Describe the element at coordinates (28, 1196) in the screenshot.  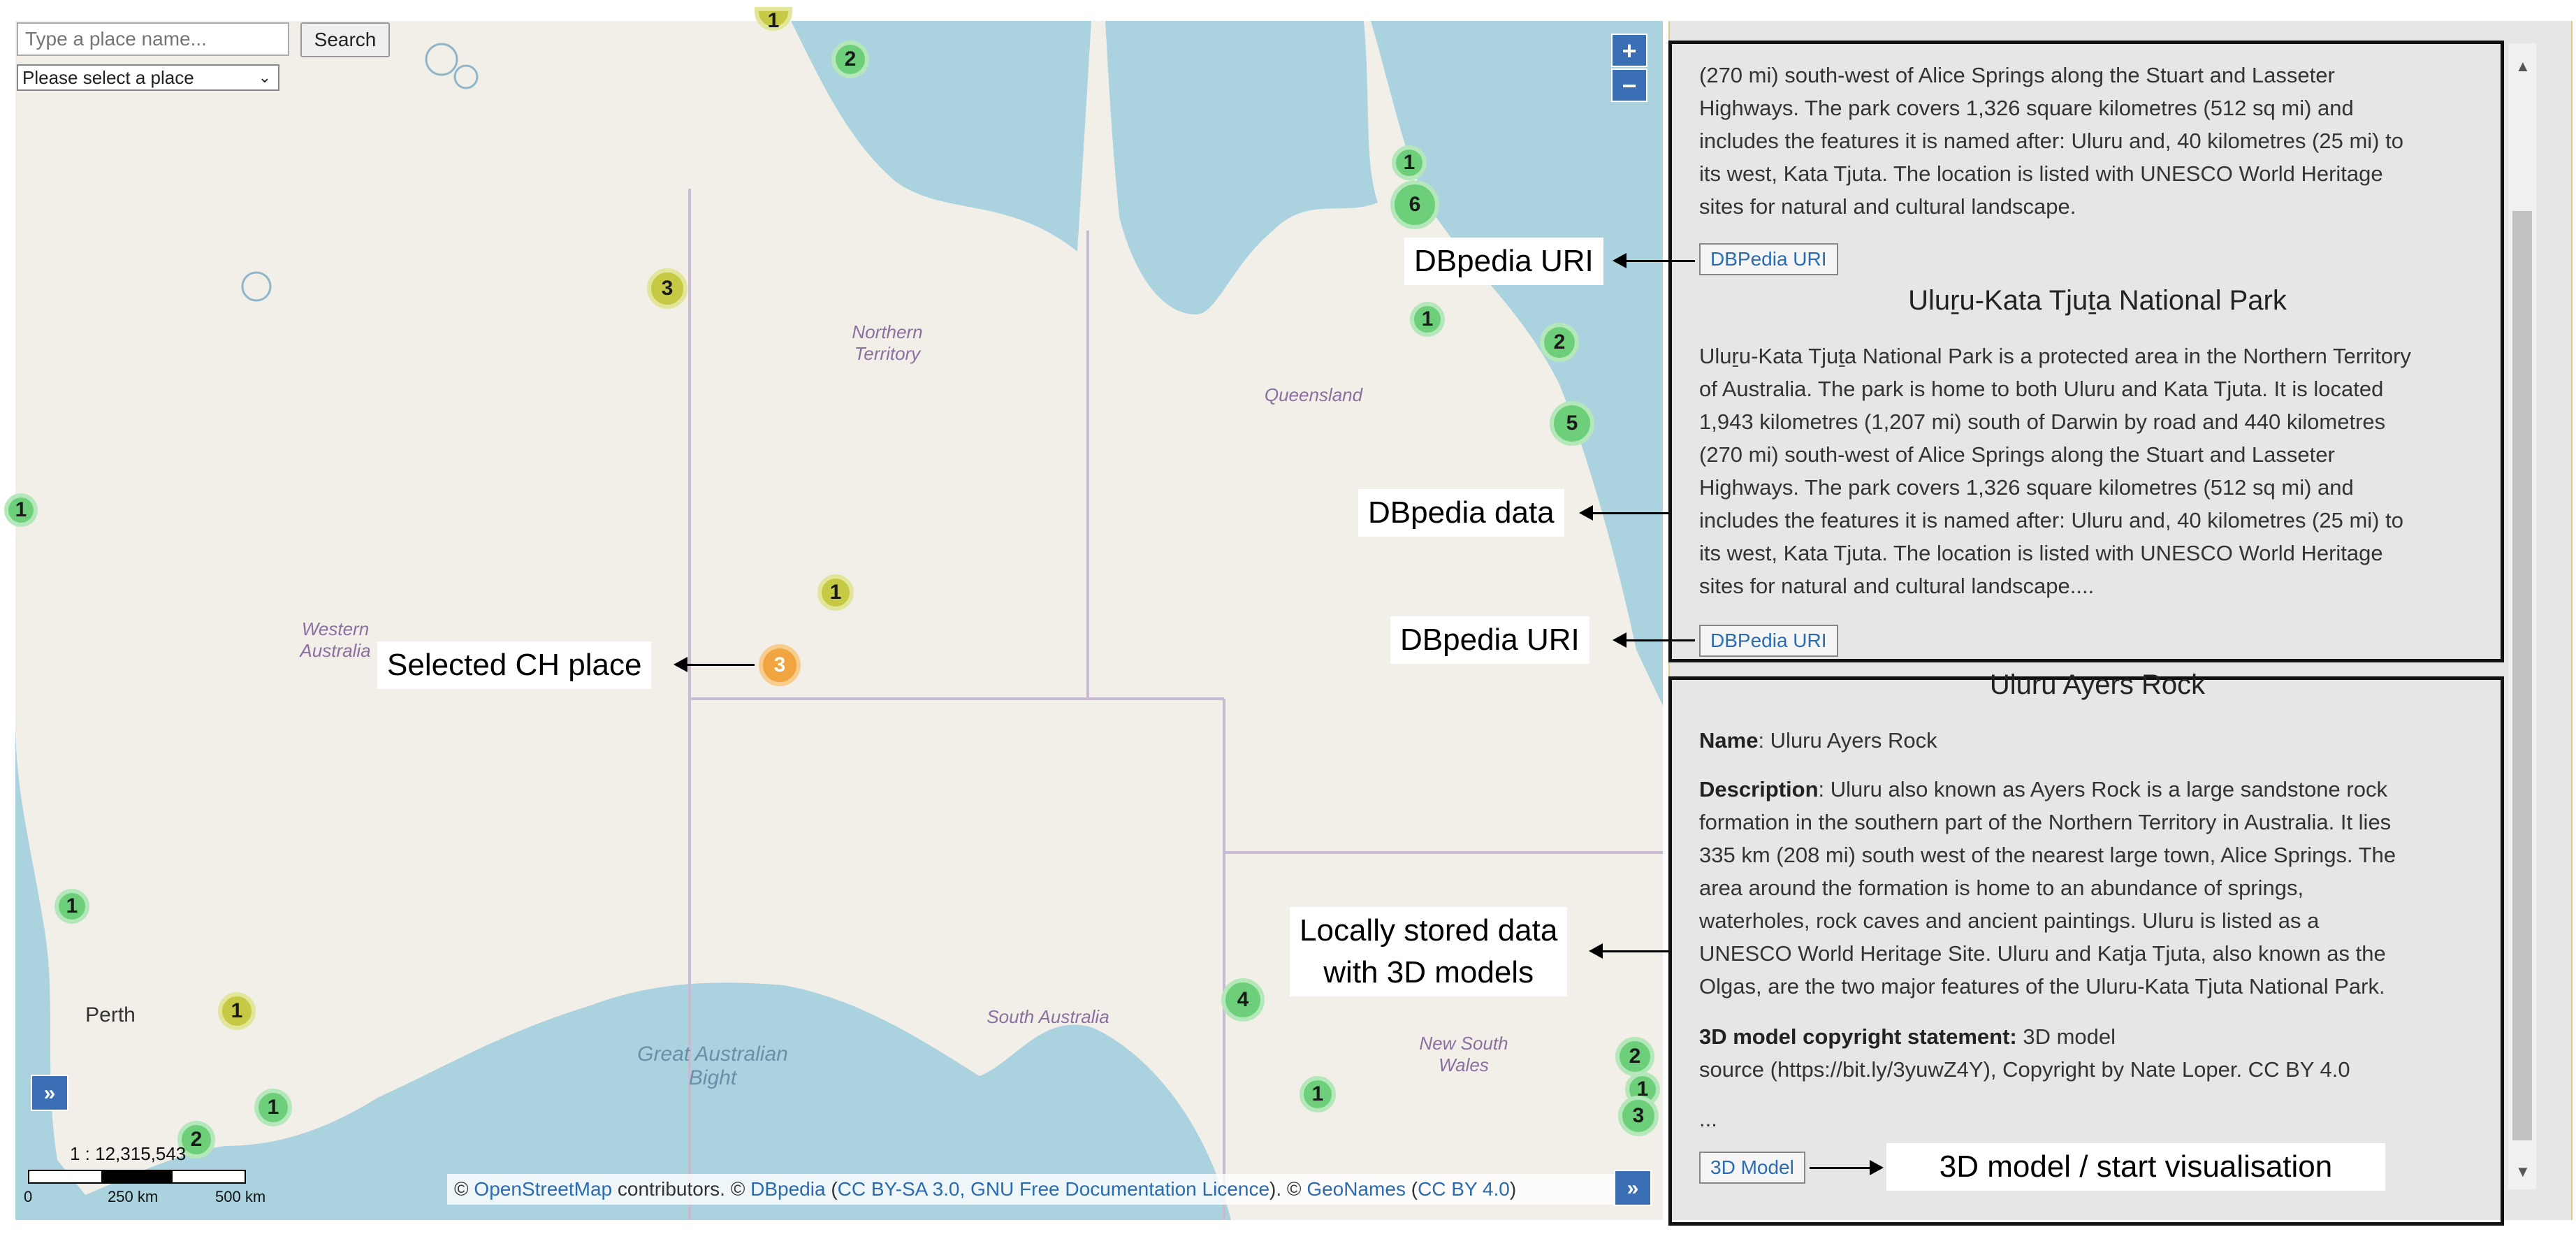
I see `scale-tick-0: 0` at that location.